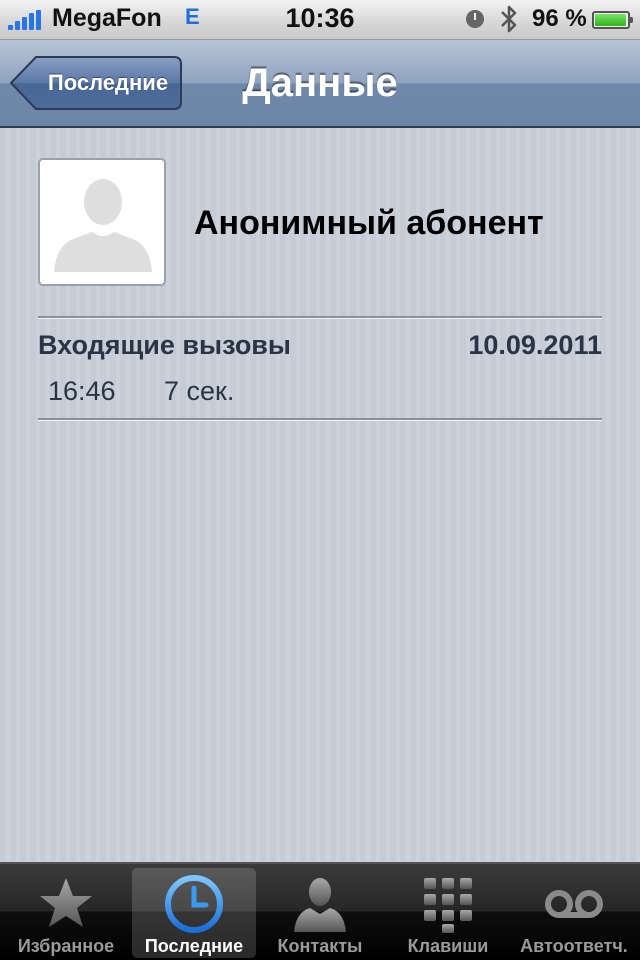 Image resolution: width=640 pixels, height=960 pixels. I want to click on person-silhouette-icon, so click(103, 225).